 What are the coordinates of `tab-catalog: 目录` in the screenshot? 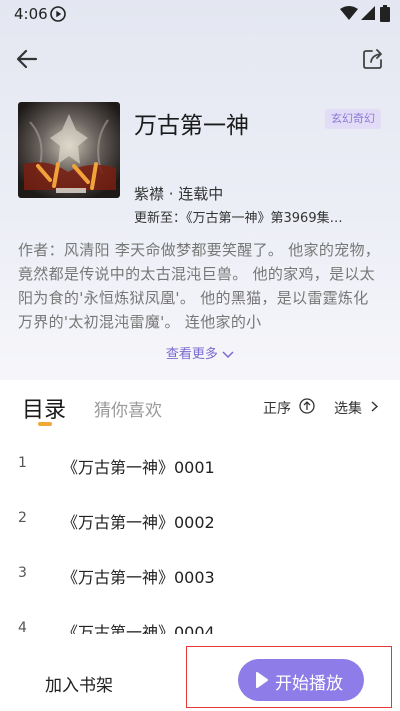 It's located at (44, 408).